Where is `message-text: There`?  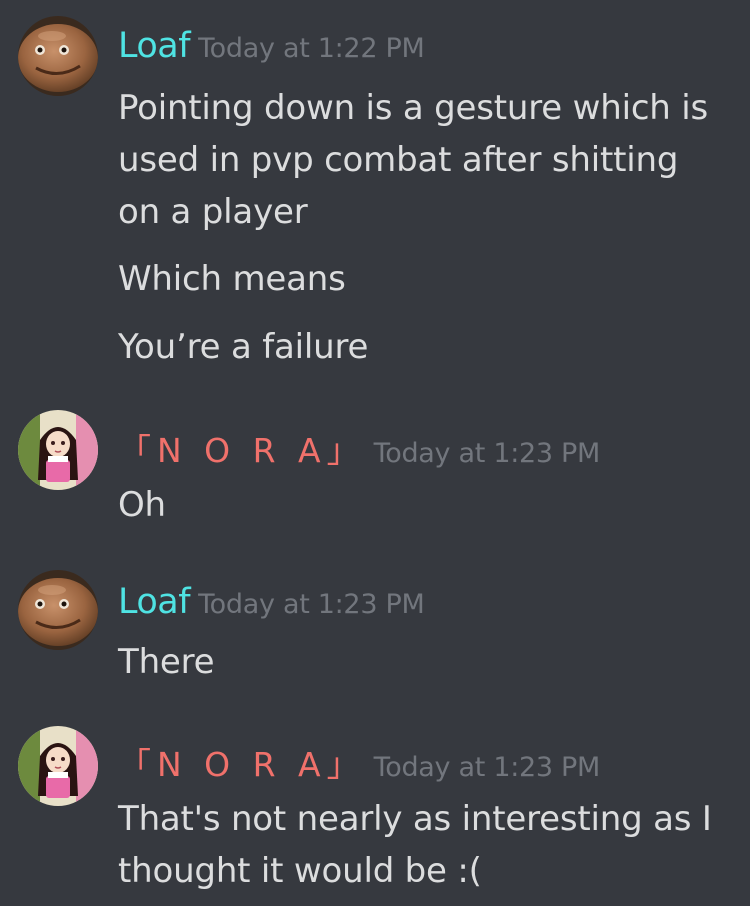 message-text: There is located at coordinates (166, 662).